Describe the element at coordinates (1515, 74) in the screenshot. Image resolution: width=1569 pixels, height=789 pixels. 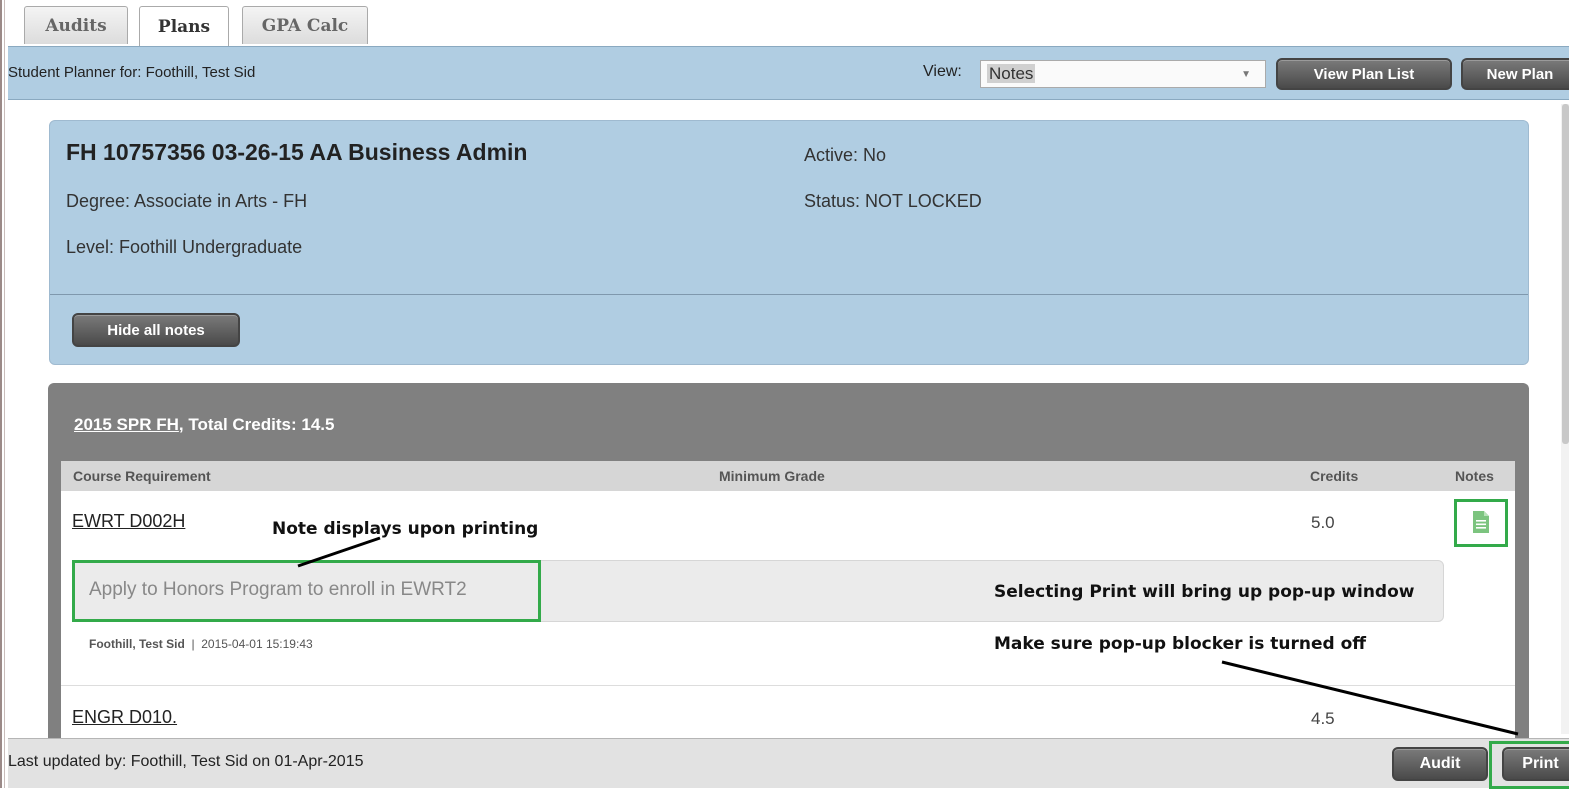
I see `new-plan-button: New Plan` at that location.